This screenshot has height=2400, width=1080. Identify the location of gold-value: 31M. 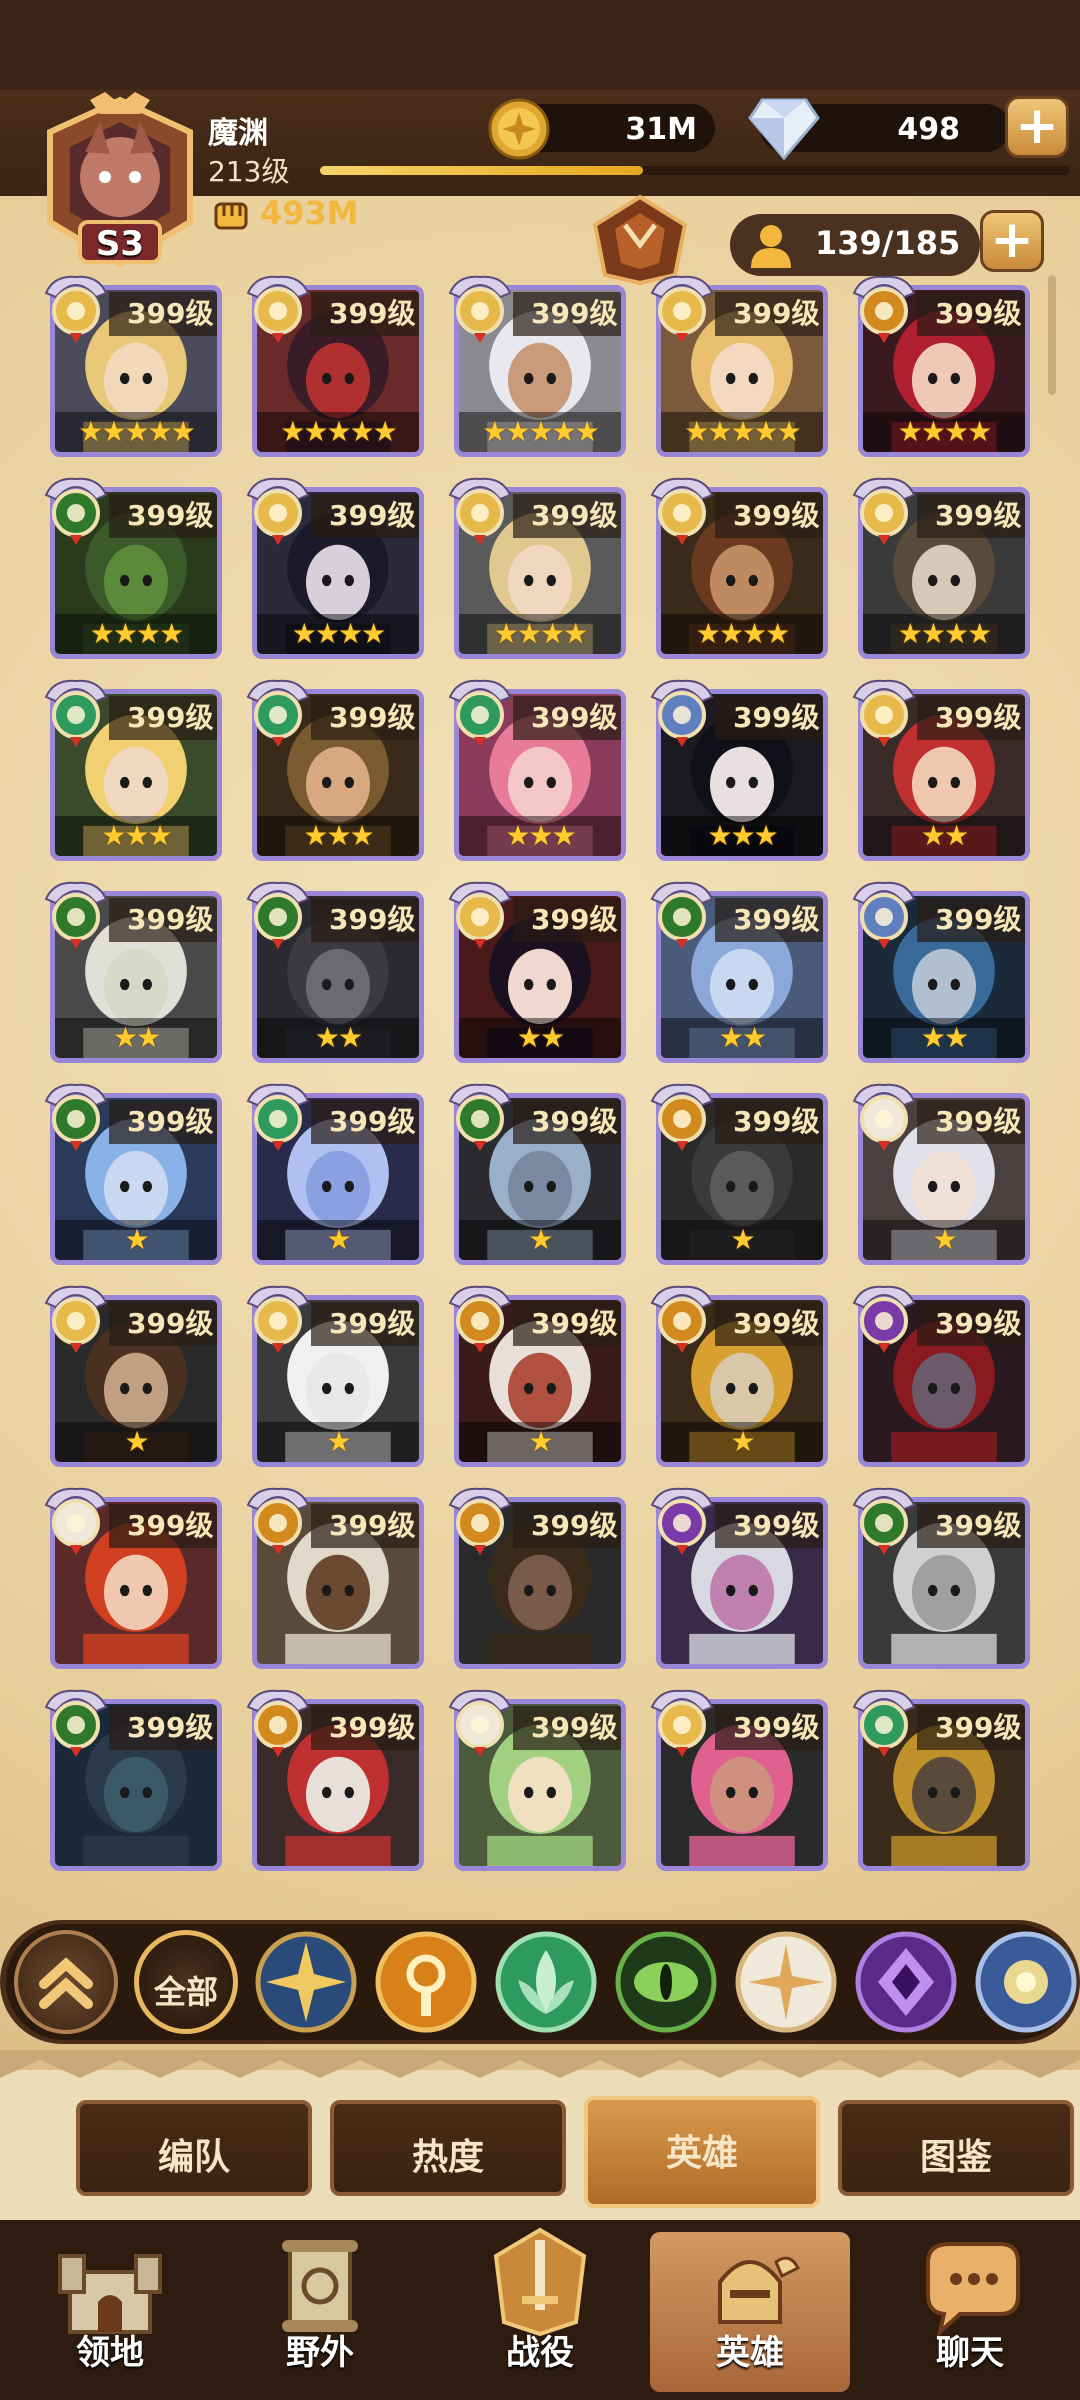
(661, 129).